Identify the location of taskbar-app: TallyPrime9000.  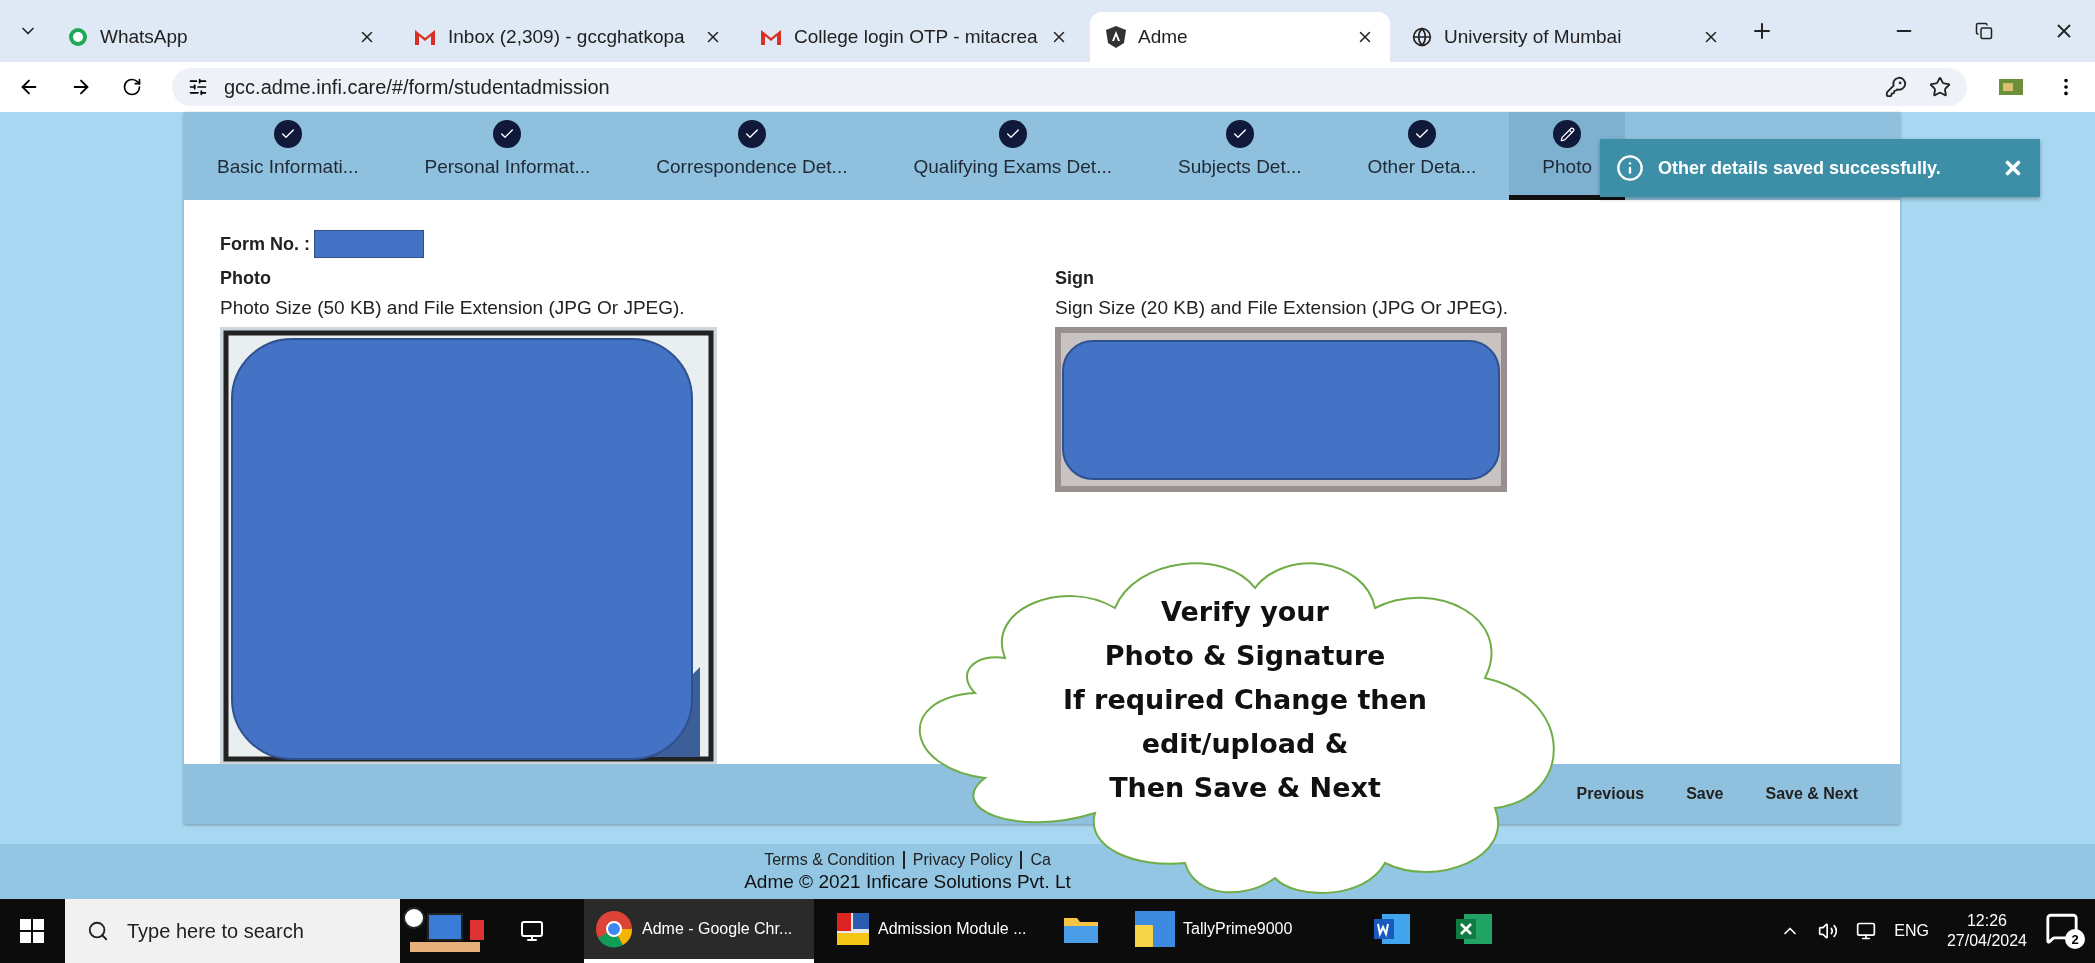
(1237, 931).